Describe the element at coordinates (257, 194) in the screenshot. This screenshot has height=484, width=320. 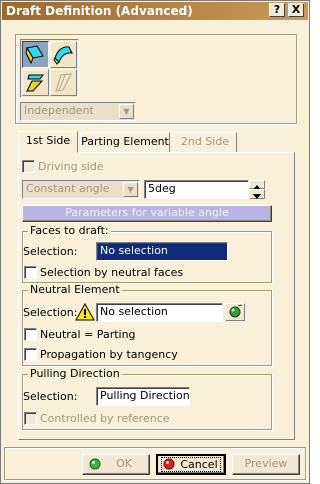
I see `spin-down-icon` at that location.